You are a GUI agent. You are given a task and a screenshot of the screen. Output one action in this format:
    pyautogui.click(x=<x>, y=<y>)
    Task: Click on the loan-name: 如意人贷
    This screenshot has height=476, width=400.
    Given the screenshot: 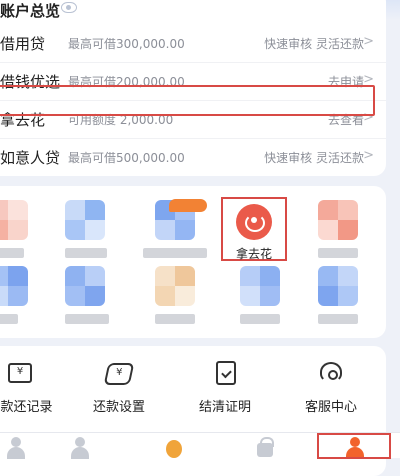 What is the action you would take?
    pyautogui.click(x=30, y=158)
    